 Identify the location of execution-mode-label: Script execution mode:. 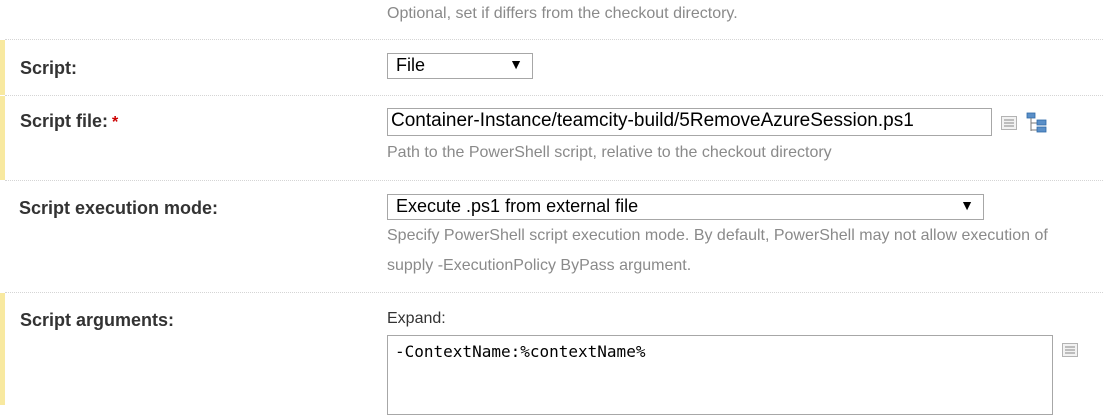
(119, 208).